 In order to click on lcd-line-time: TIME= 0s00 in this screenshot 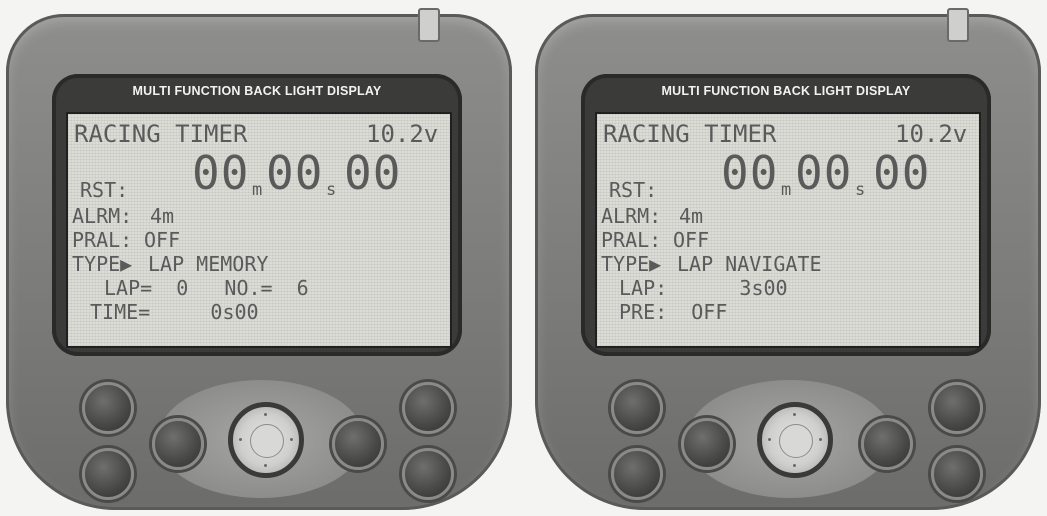, I will do `click(174, 312)`.